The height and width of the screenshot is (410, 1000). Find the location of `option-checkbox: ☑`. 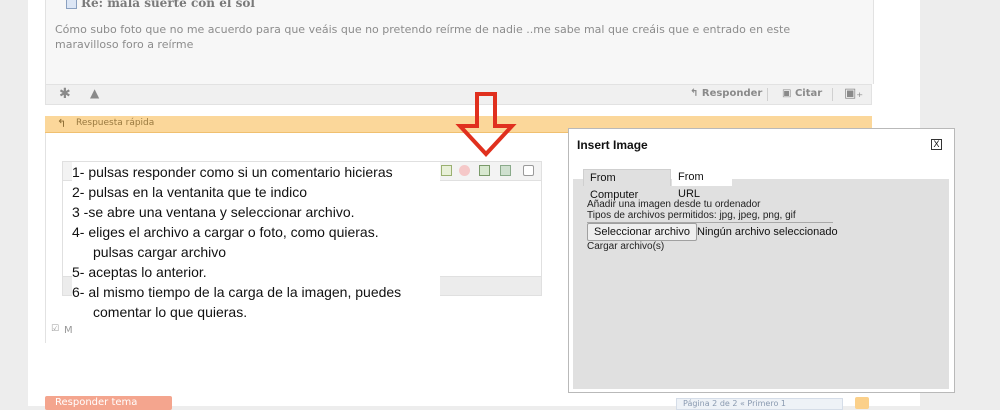

option-checkbox: ☑ is located at coordinates (55, 329).